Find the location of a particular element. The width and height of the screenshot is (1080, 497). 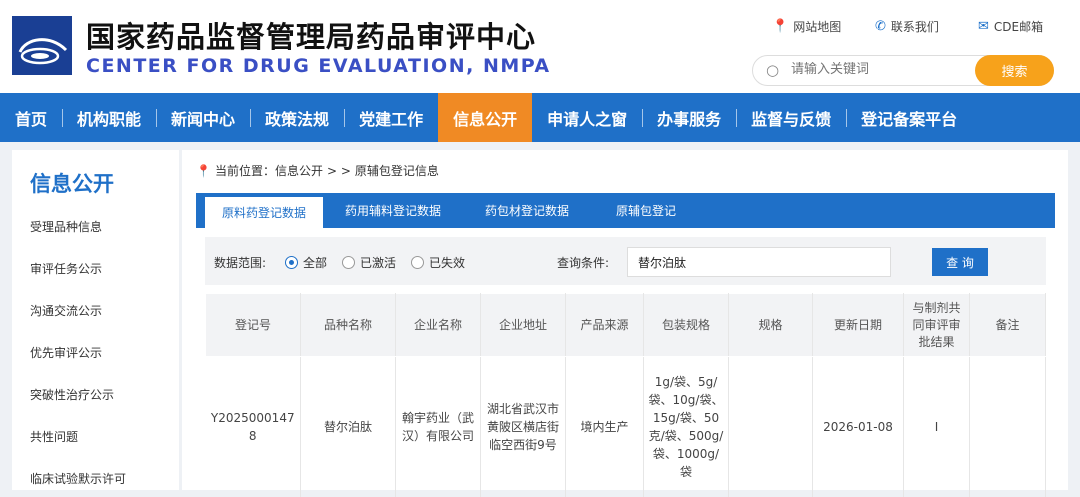

tab-excipient-data: 药用辅料登记数据 is located at coordinates (393, 210).